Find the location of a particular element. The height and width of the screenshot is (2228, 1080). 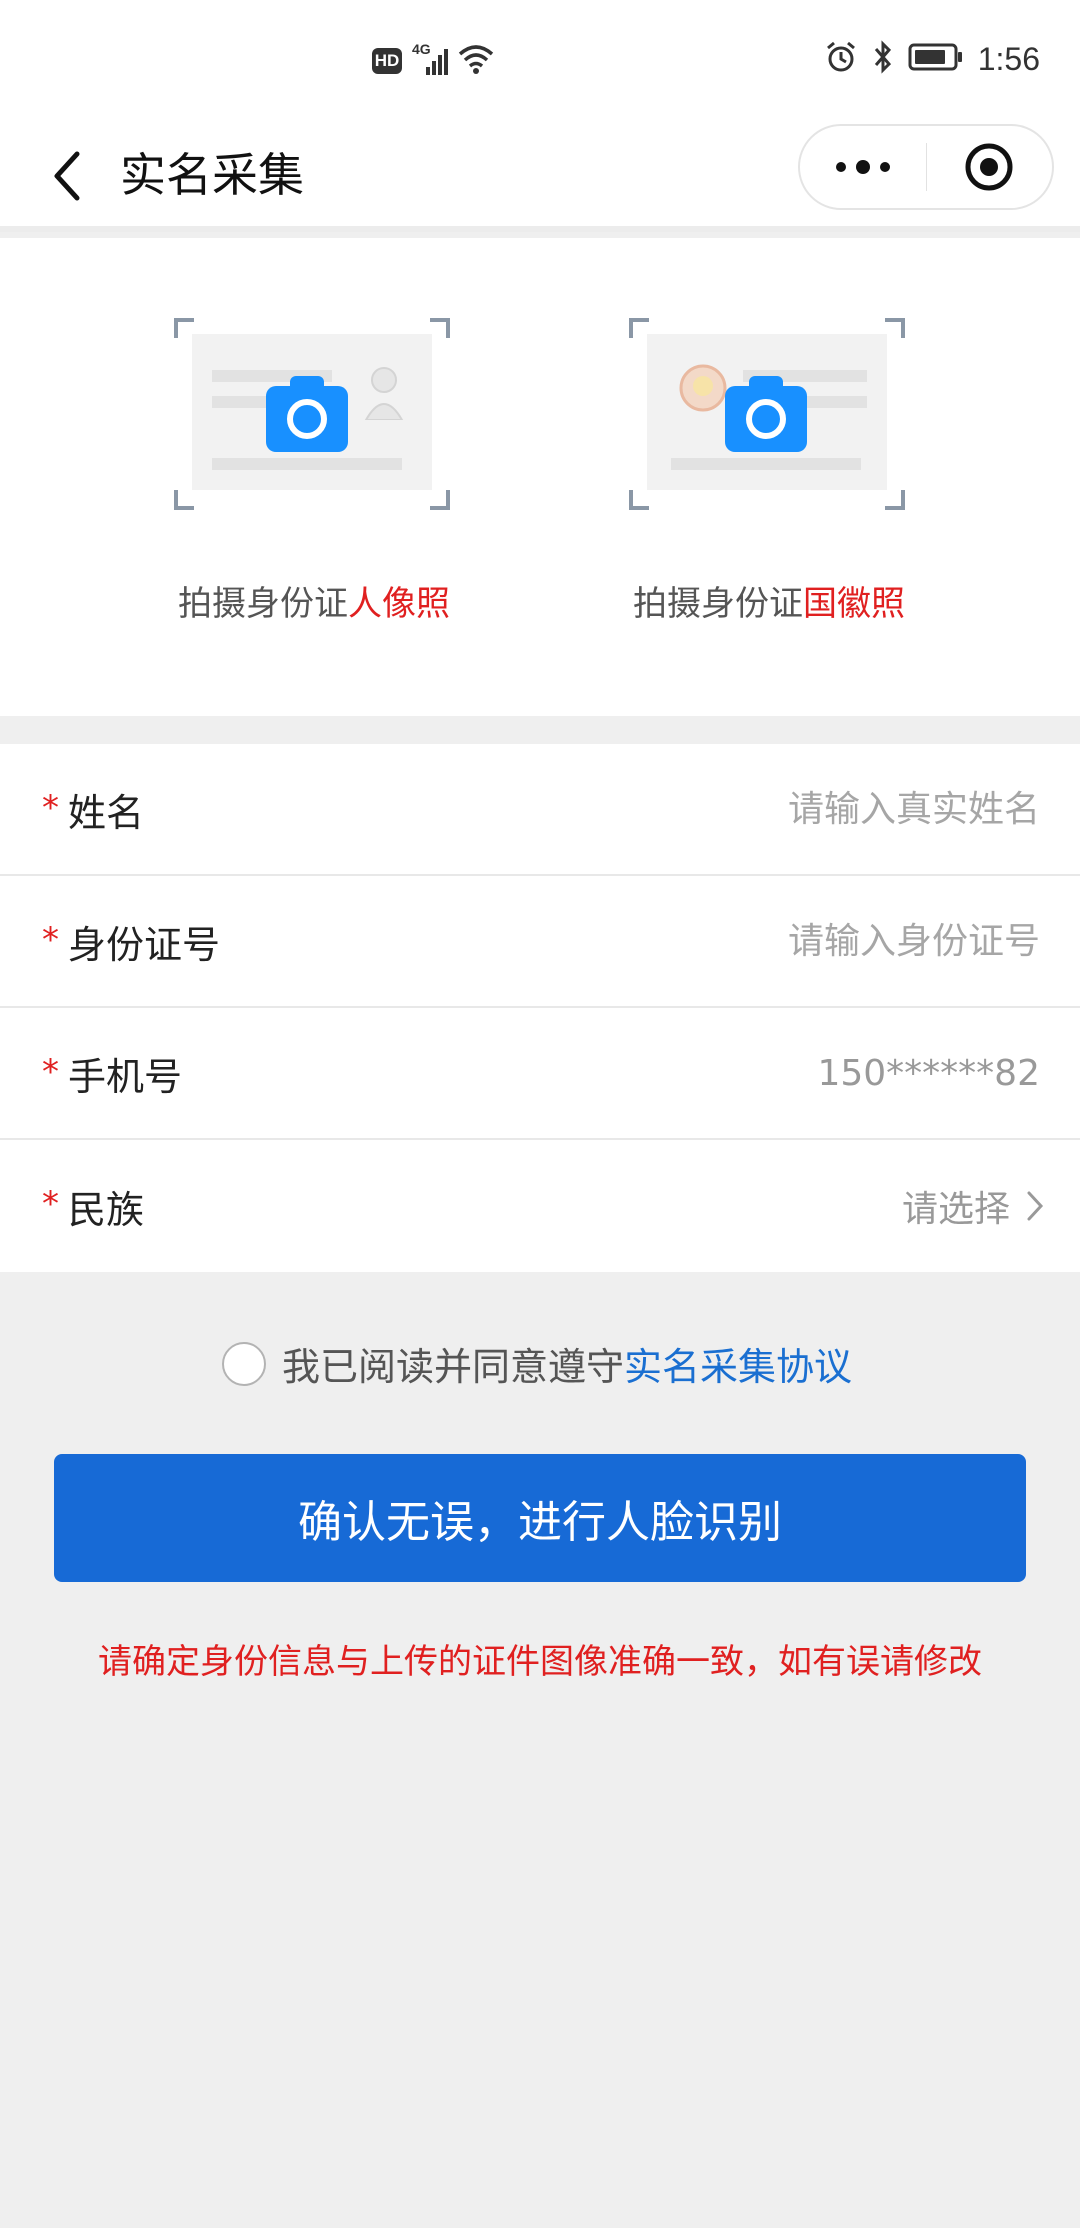

cell-signal-icon: 4G is located at coordinates (430, 59).